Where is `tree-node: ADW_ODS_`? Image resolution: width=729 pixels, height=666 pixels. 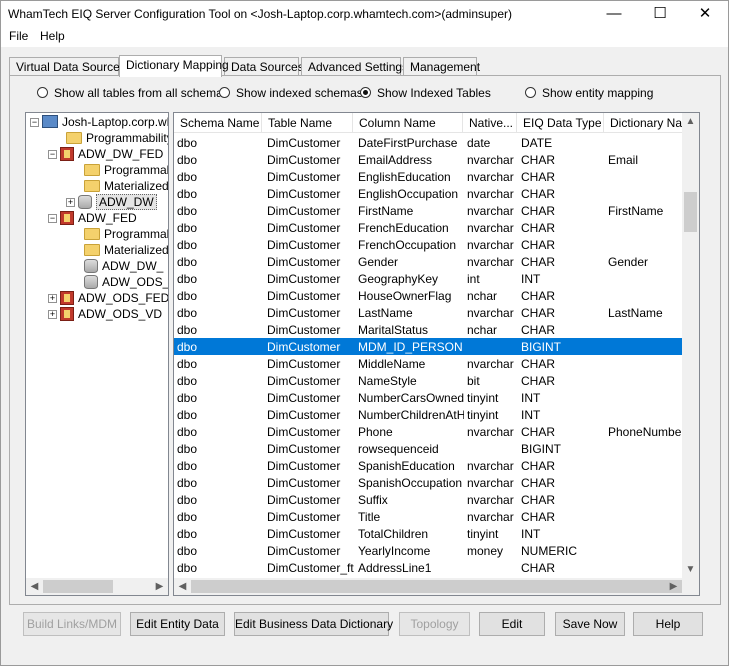
tree-node: ADW_ODS_ is located at coordinates (126, 283).